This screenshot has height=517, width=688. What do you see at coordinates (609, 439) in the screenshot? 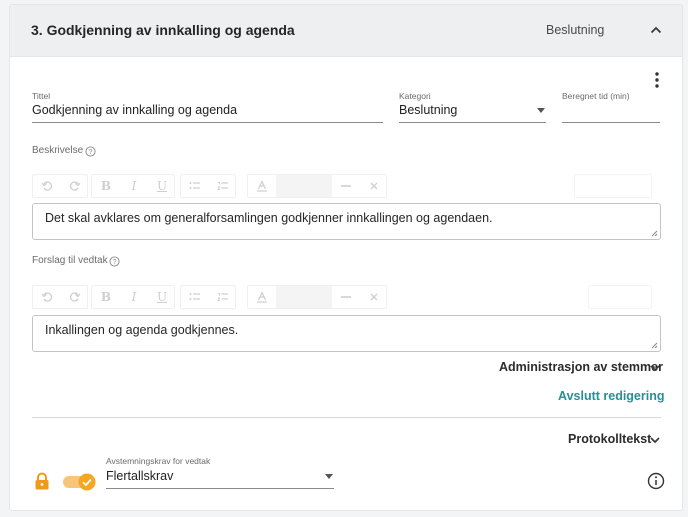
I see `protocol-text-toggle: Protokolltekst` at bounding box center [609, 439].